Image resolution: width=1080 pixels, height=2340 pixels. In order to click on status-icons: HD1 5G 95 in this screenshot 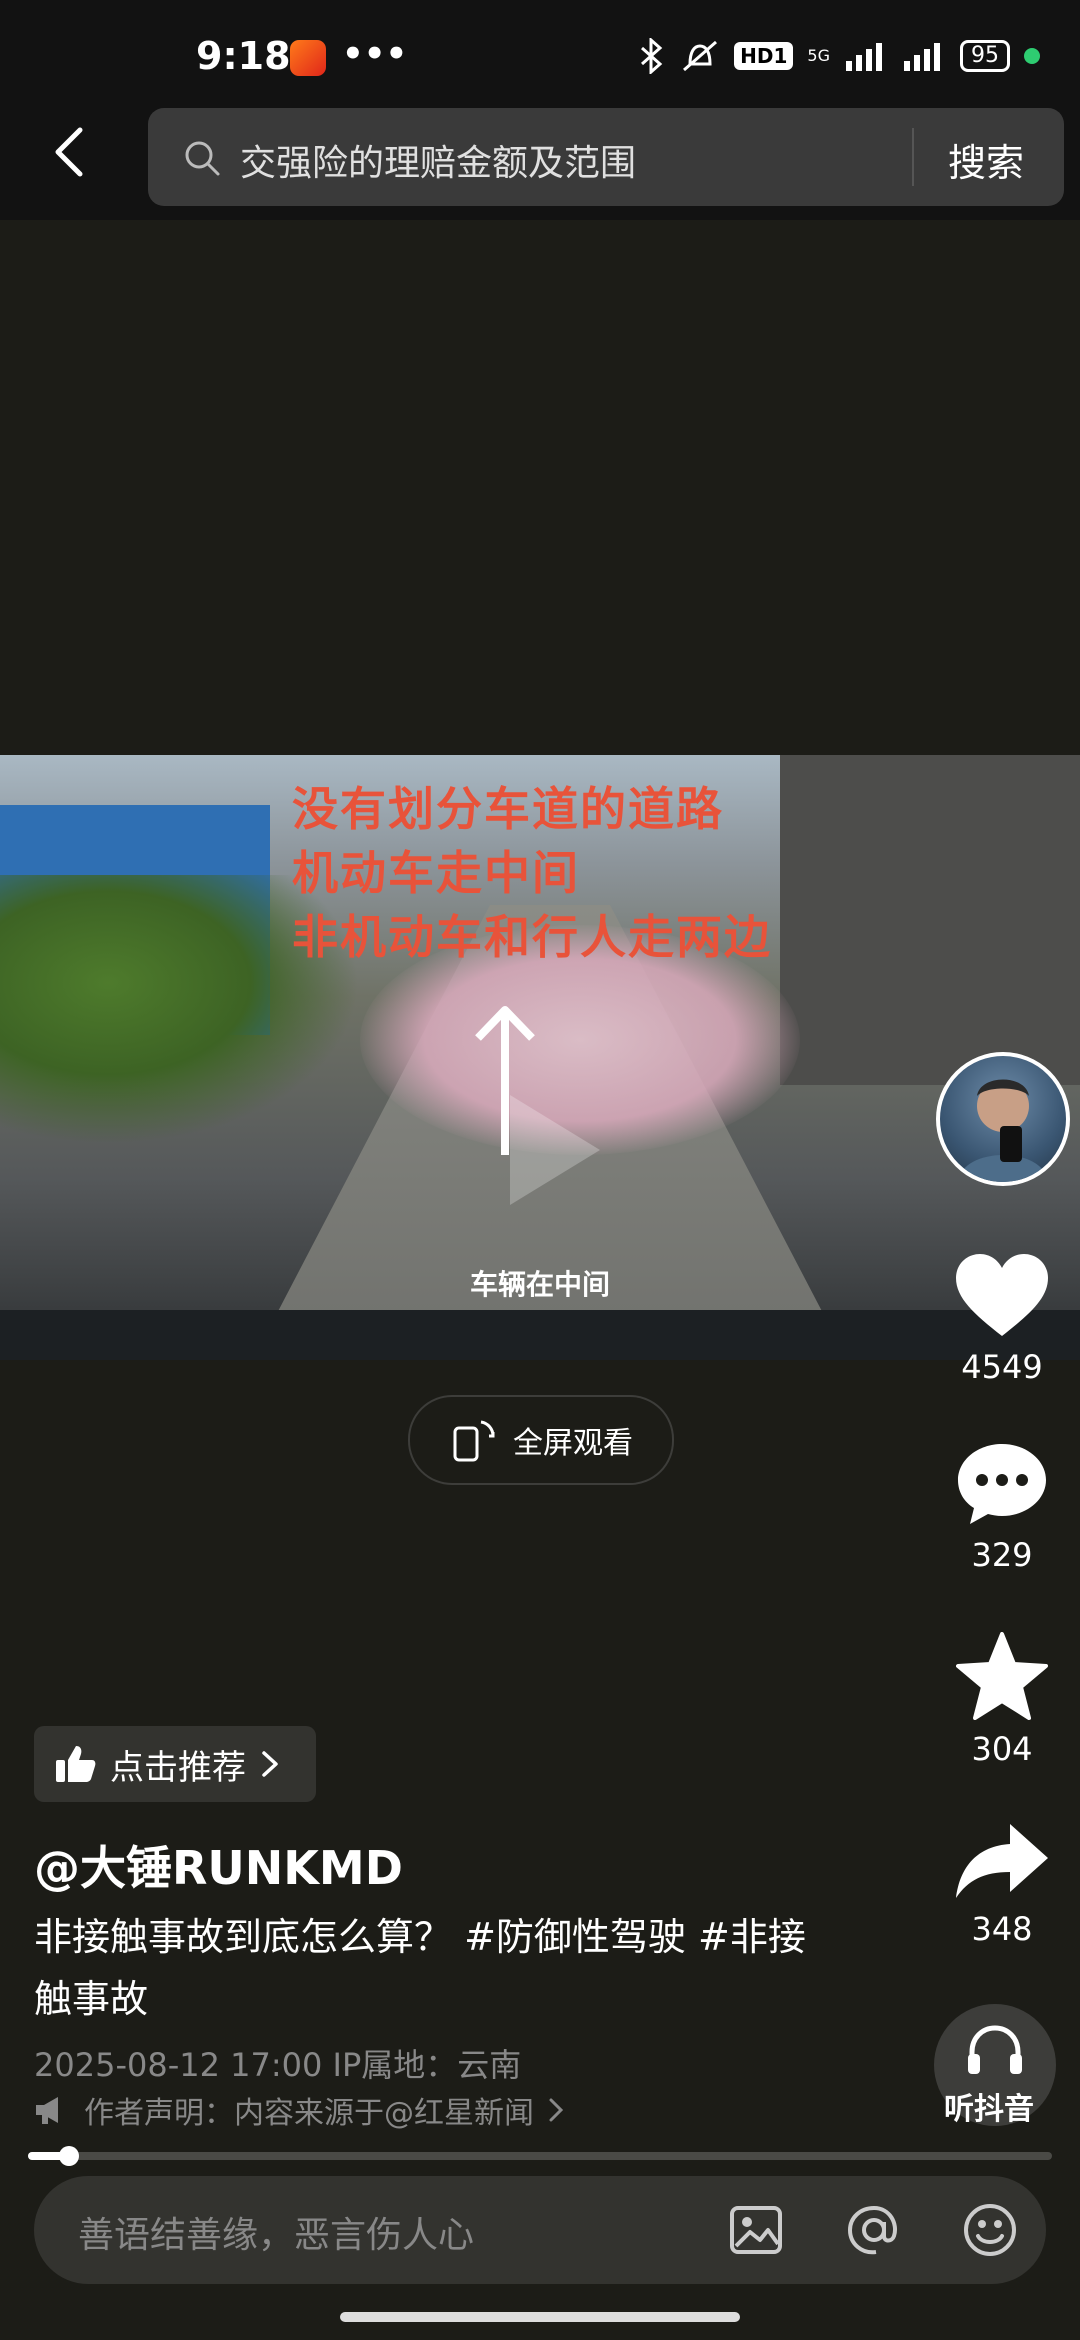, I will do `click(839, 56)`.